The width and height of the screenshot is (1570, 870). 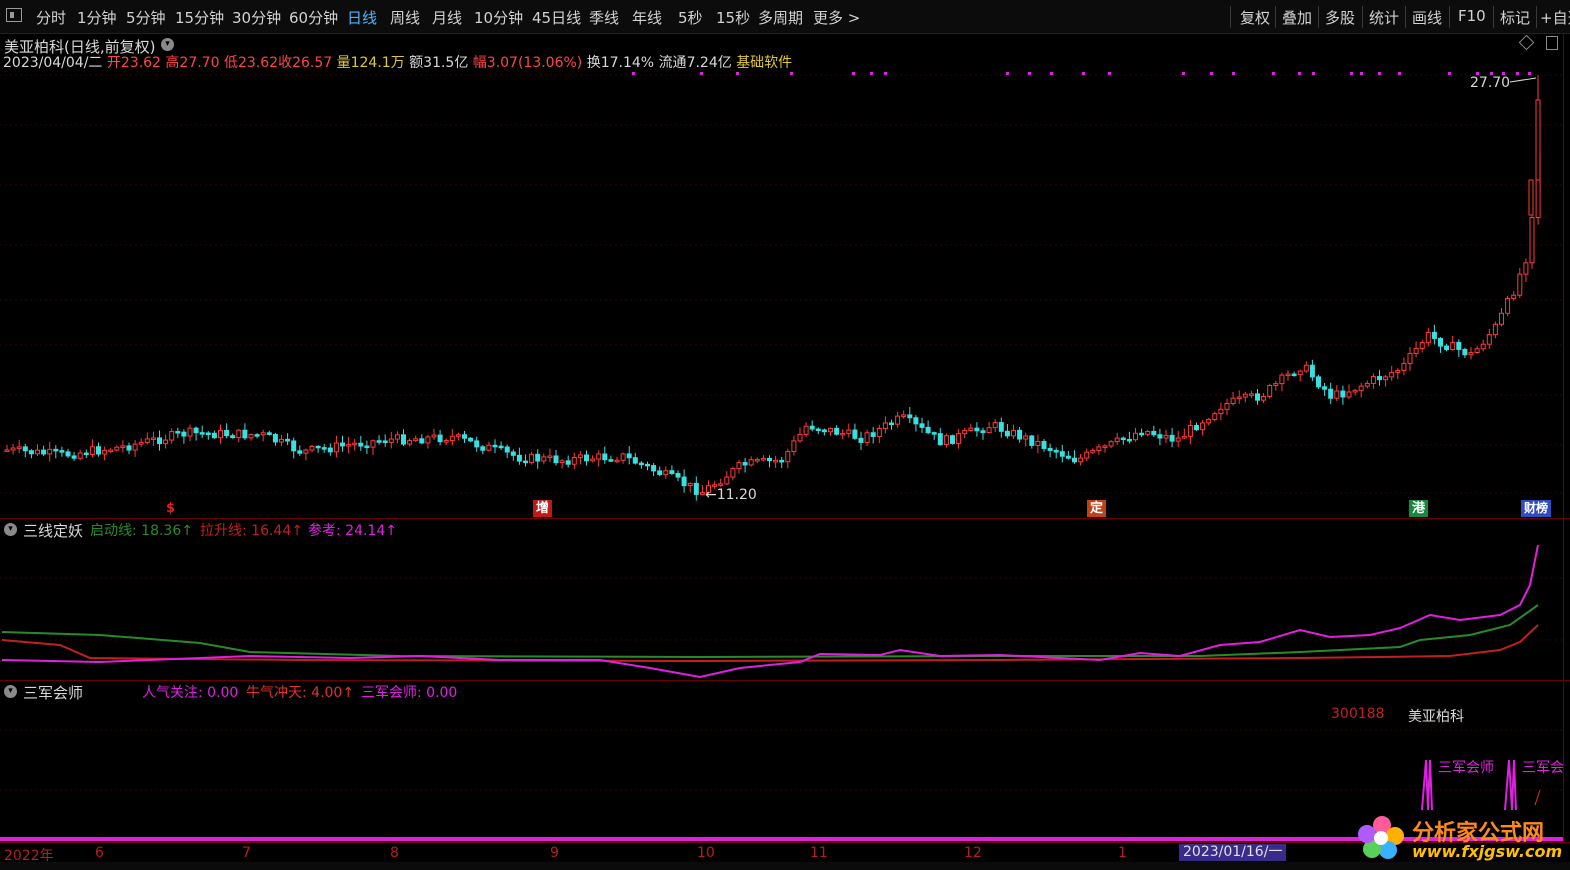 I want to click on sector-link: 基础软件, so click(x=764, y=63).